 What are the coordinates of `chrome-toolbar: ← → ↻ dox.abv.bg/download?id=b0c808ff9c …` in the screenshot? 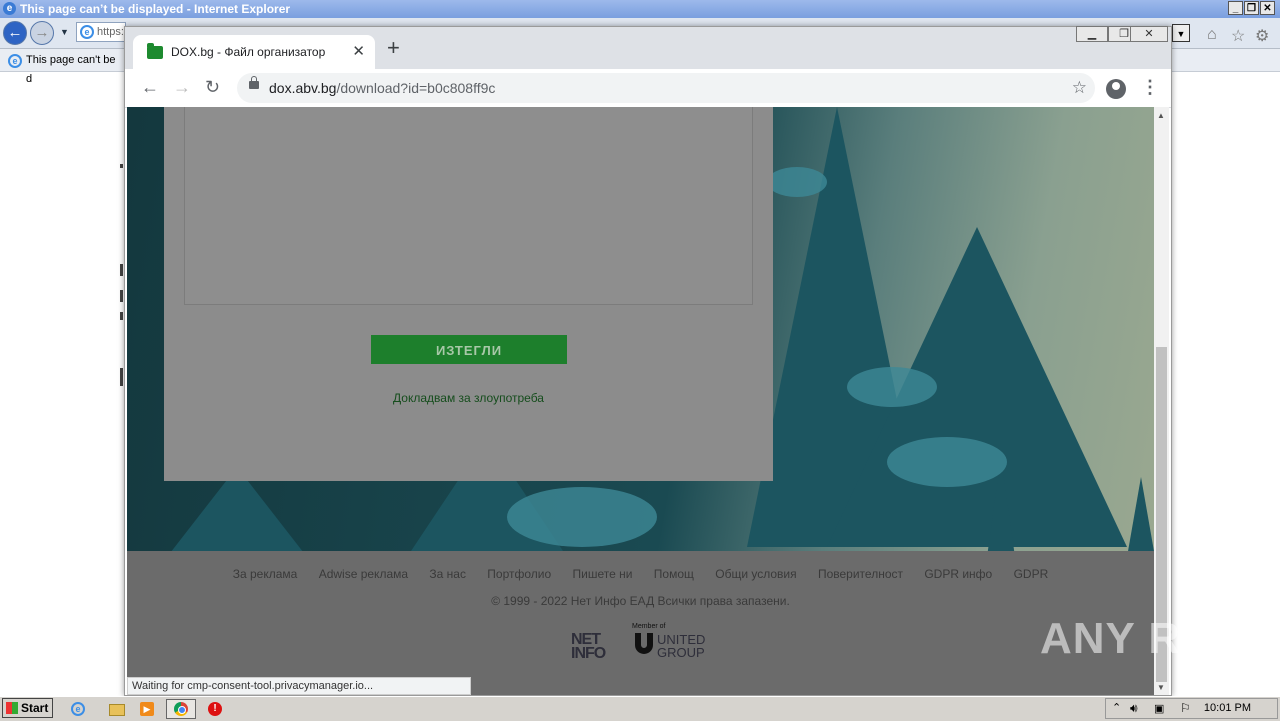 It's located at (648, 88).